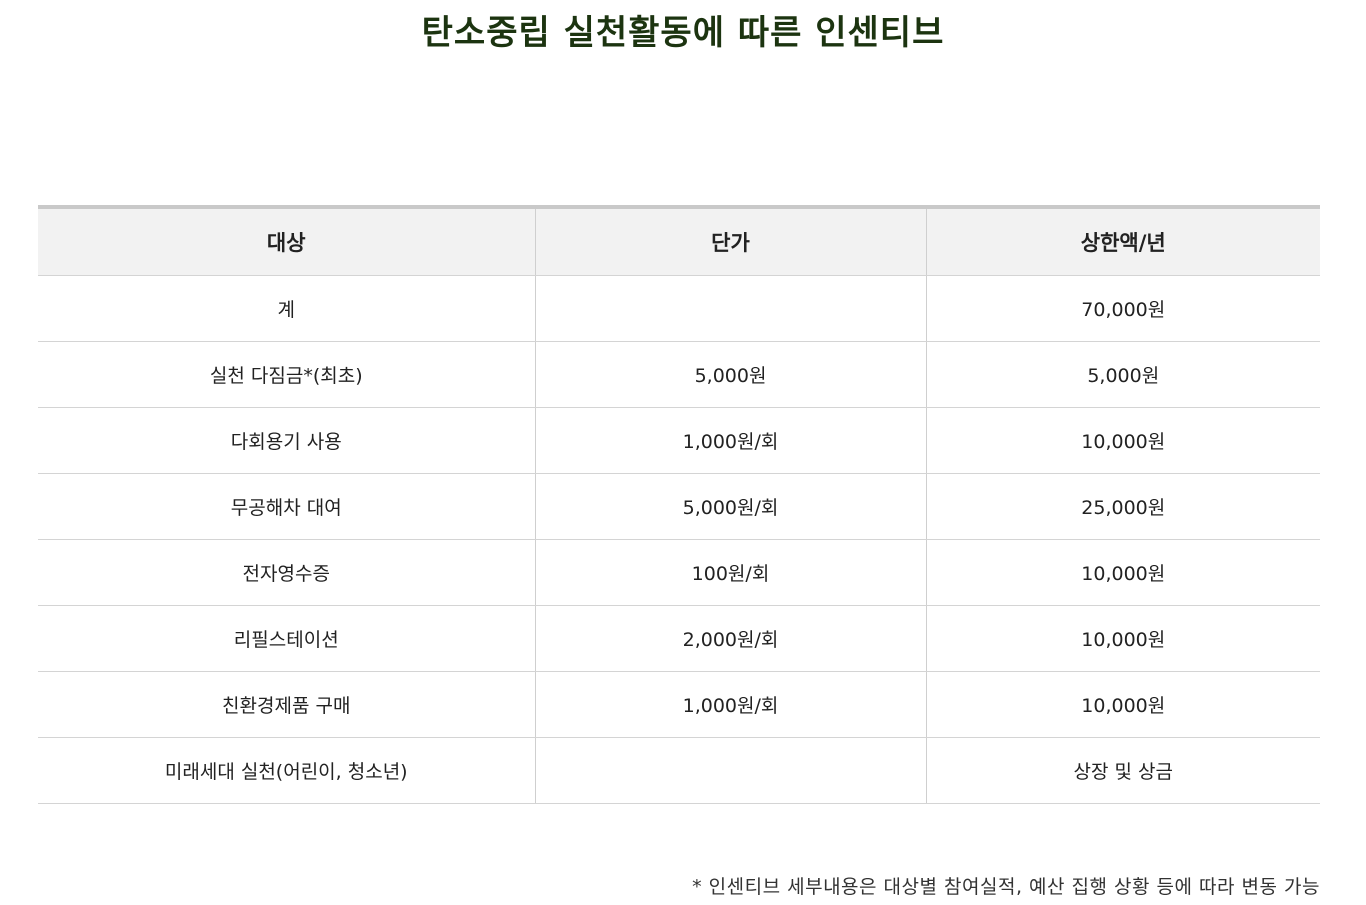 This screenshot has height=905, width=1366. Describe the element at coordinates (286, 440) in the screenshot. I see `row-target: 다회용기 사용` at that location.